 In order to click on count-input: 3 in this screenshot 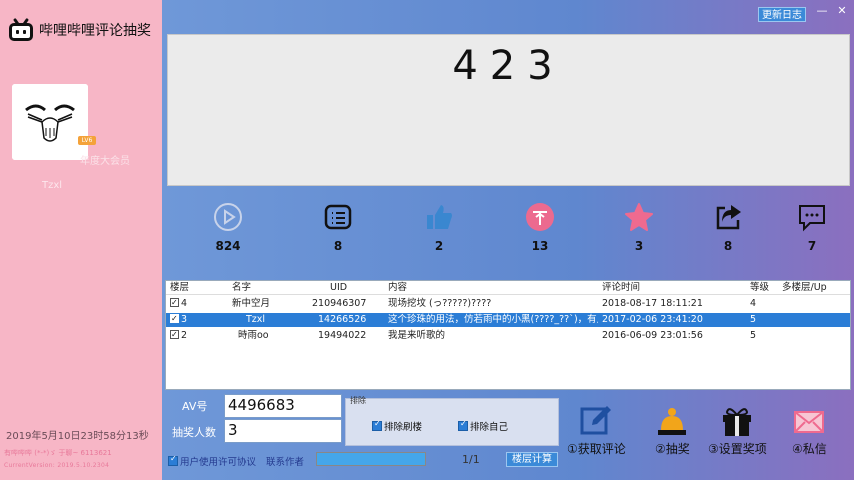, I will do `click(283, 431)`.